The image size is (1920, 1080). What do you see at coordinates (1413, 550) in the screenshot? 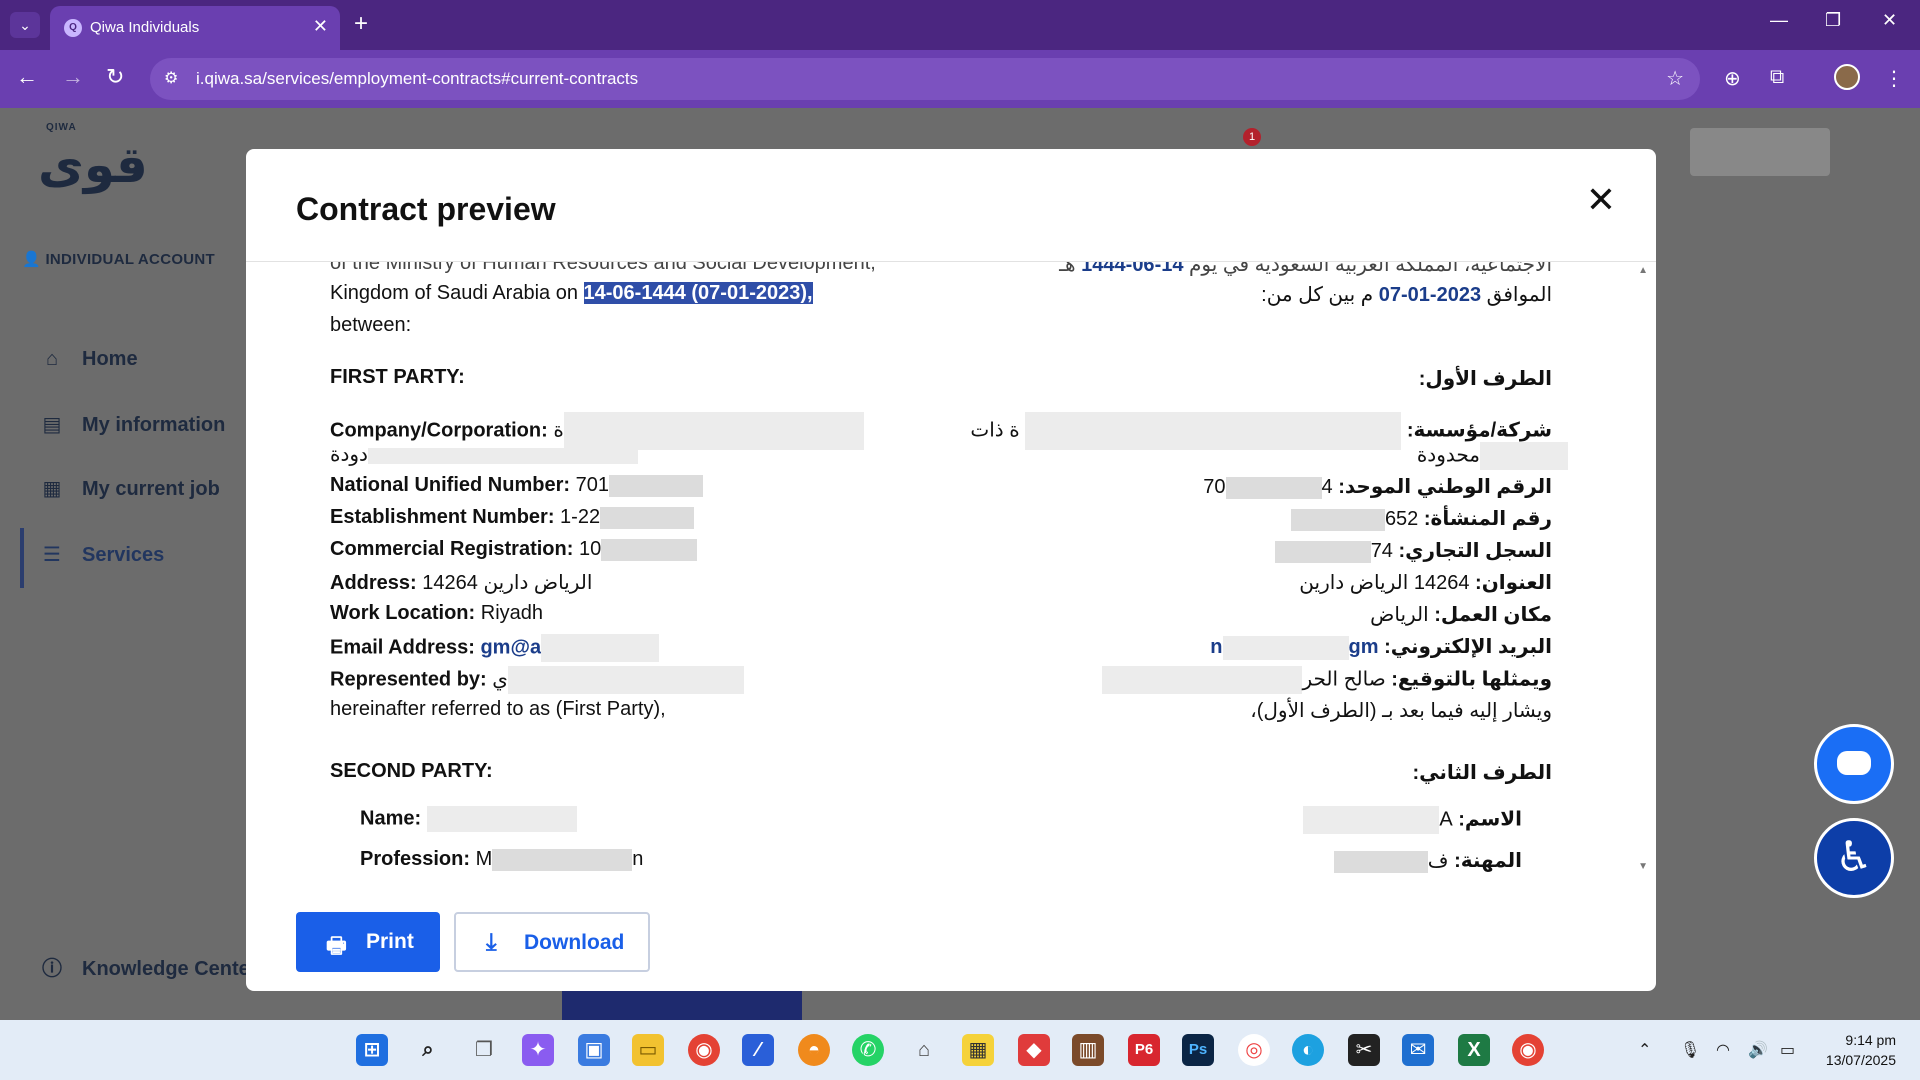
I see `ar-commercial-registration-row: السجل التجاري: 74` at bounding box center [1413, 550].